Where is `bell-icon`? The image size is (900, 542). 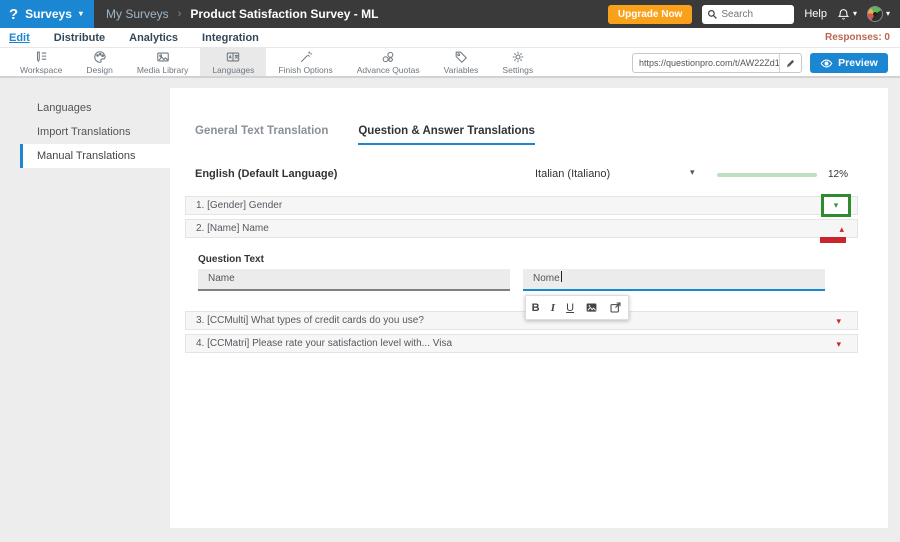
bell-icon is located at coordinates (843, 14).